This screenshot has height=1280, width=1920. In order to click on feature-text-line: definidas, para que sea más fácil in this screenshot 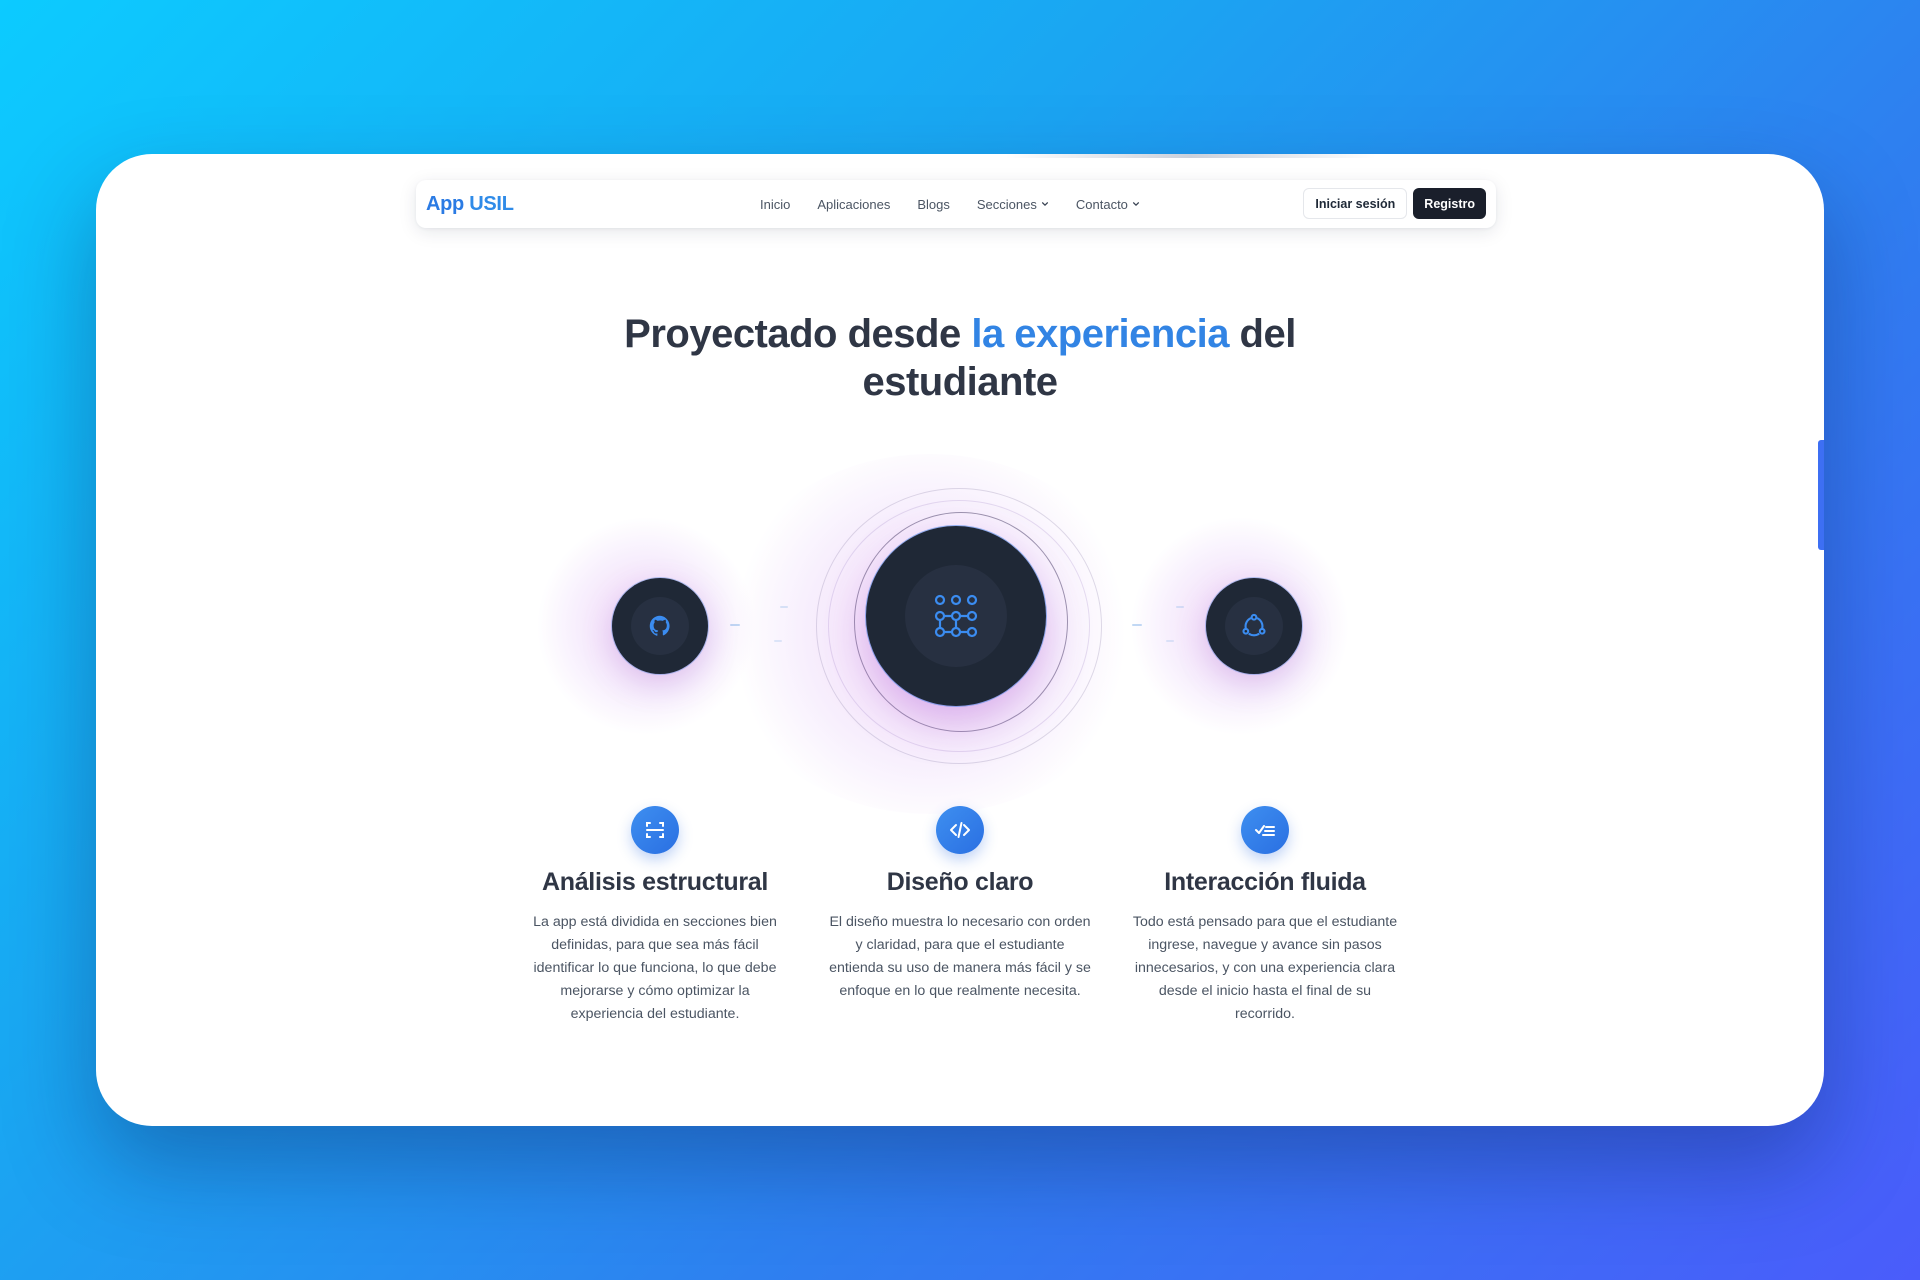, I will do `click(655, 945)`.